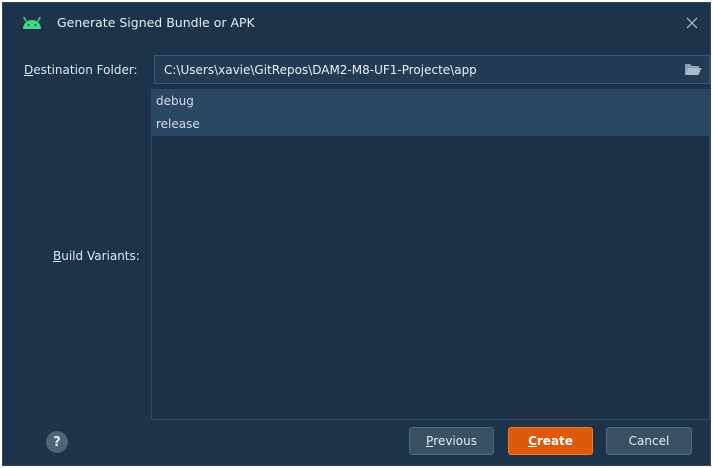 This screenshot has height=468, width=713. Describe the element at coordinates (554, 441) in the screenshot. I see `button-label: reate` at that location.